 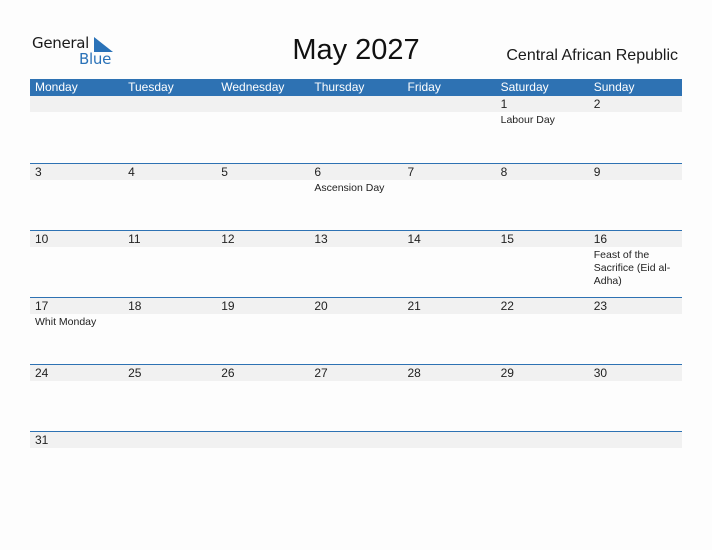 What do you see at coordinates (542, 104) in the screenshot?
I see `day-cell: 1` at bounding box center [542, 104].